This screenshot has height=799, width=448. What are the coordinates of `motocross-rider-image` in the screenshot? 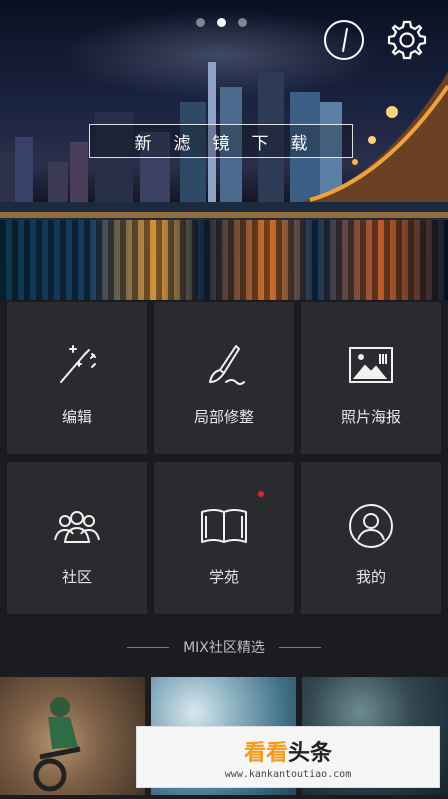 It's located at (57, 744).